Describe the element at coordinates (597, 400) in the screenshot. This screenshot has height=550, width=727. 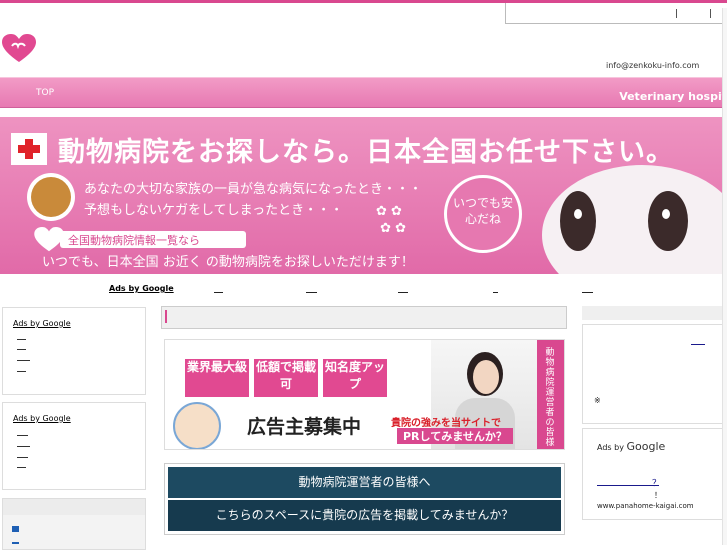
I see `note-marker: ※` at that location.